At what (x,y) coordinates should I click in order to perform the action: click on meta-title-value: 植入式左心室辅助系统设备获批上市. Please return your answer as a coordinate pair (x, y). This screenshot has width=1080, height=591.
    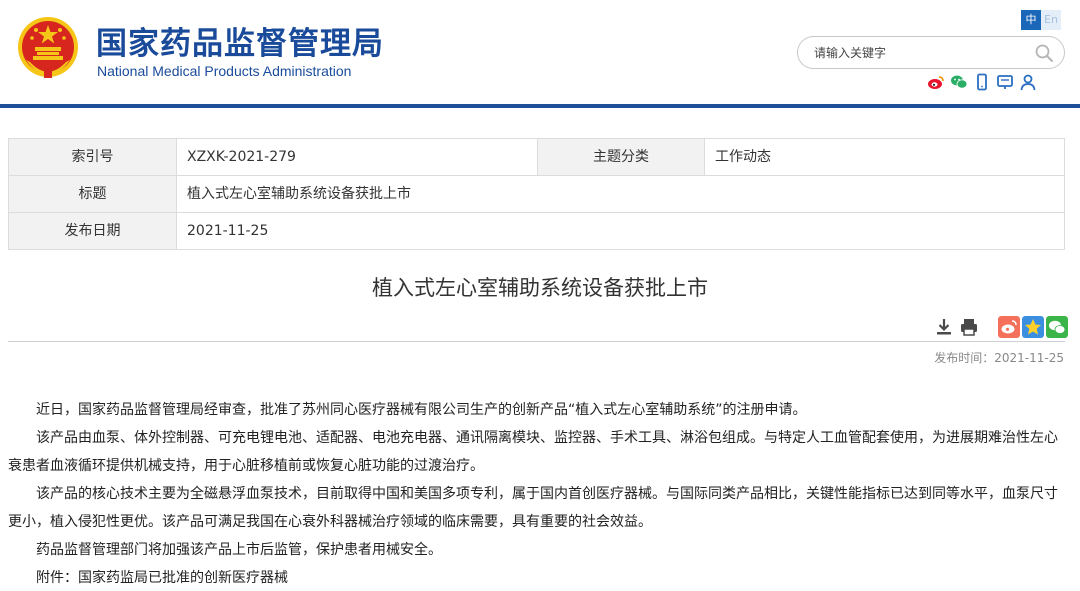
    Looking at the image, I should click on (299, 194).